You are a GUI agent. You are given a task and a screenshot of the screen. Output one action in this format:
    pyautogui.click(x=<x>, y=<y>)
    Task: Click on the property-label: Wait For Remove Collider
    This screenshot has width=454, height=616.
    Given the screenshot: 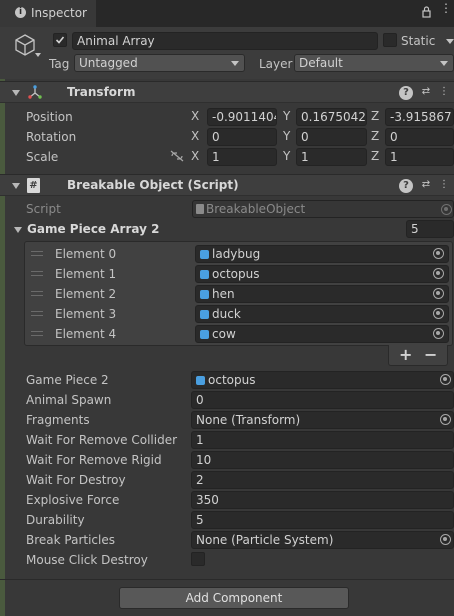 What is the action you would take?
    pyautogui.click(x=102, y=440)
    